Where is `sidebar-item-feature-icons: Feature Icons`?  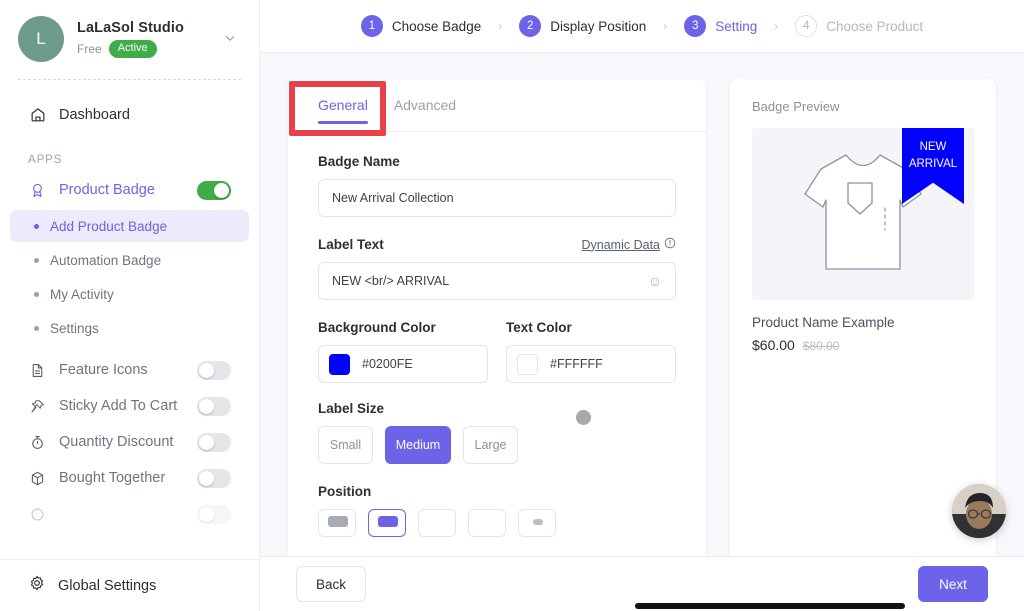 sidebar-item-feature-icons: Feature Icons is located at coordinates (129, 370).